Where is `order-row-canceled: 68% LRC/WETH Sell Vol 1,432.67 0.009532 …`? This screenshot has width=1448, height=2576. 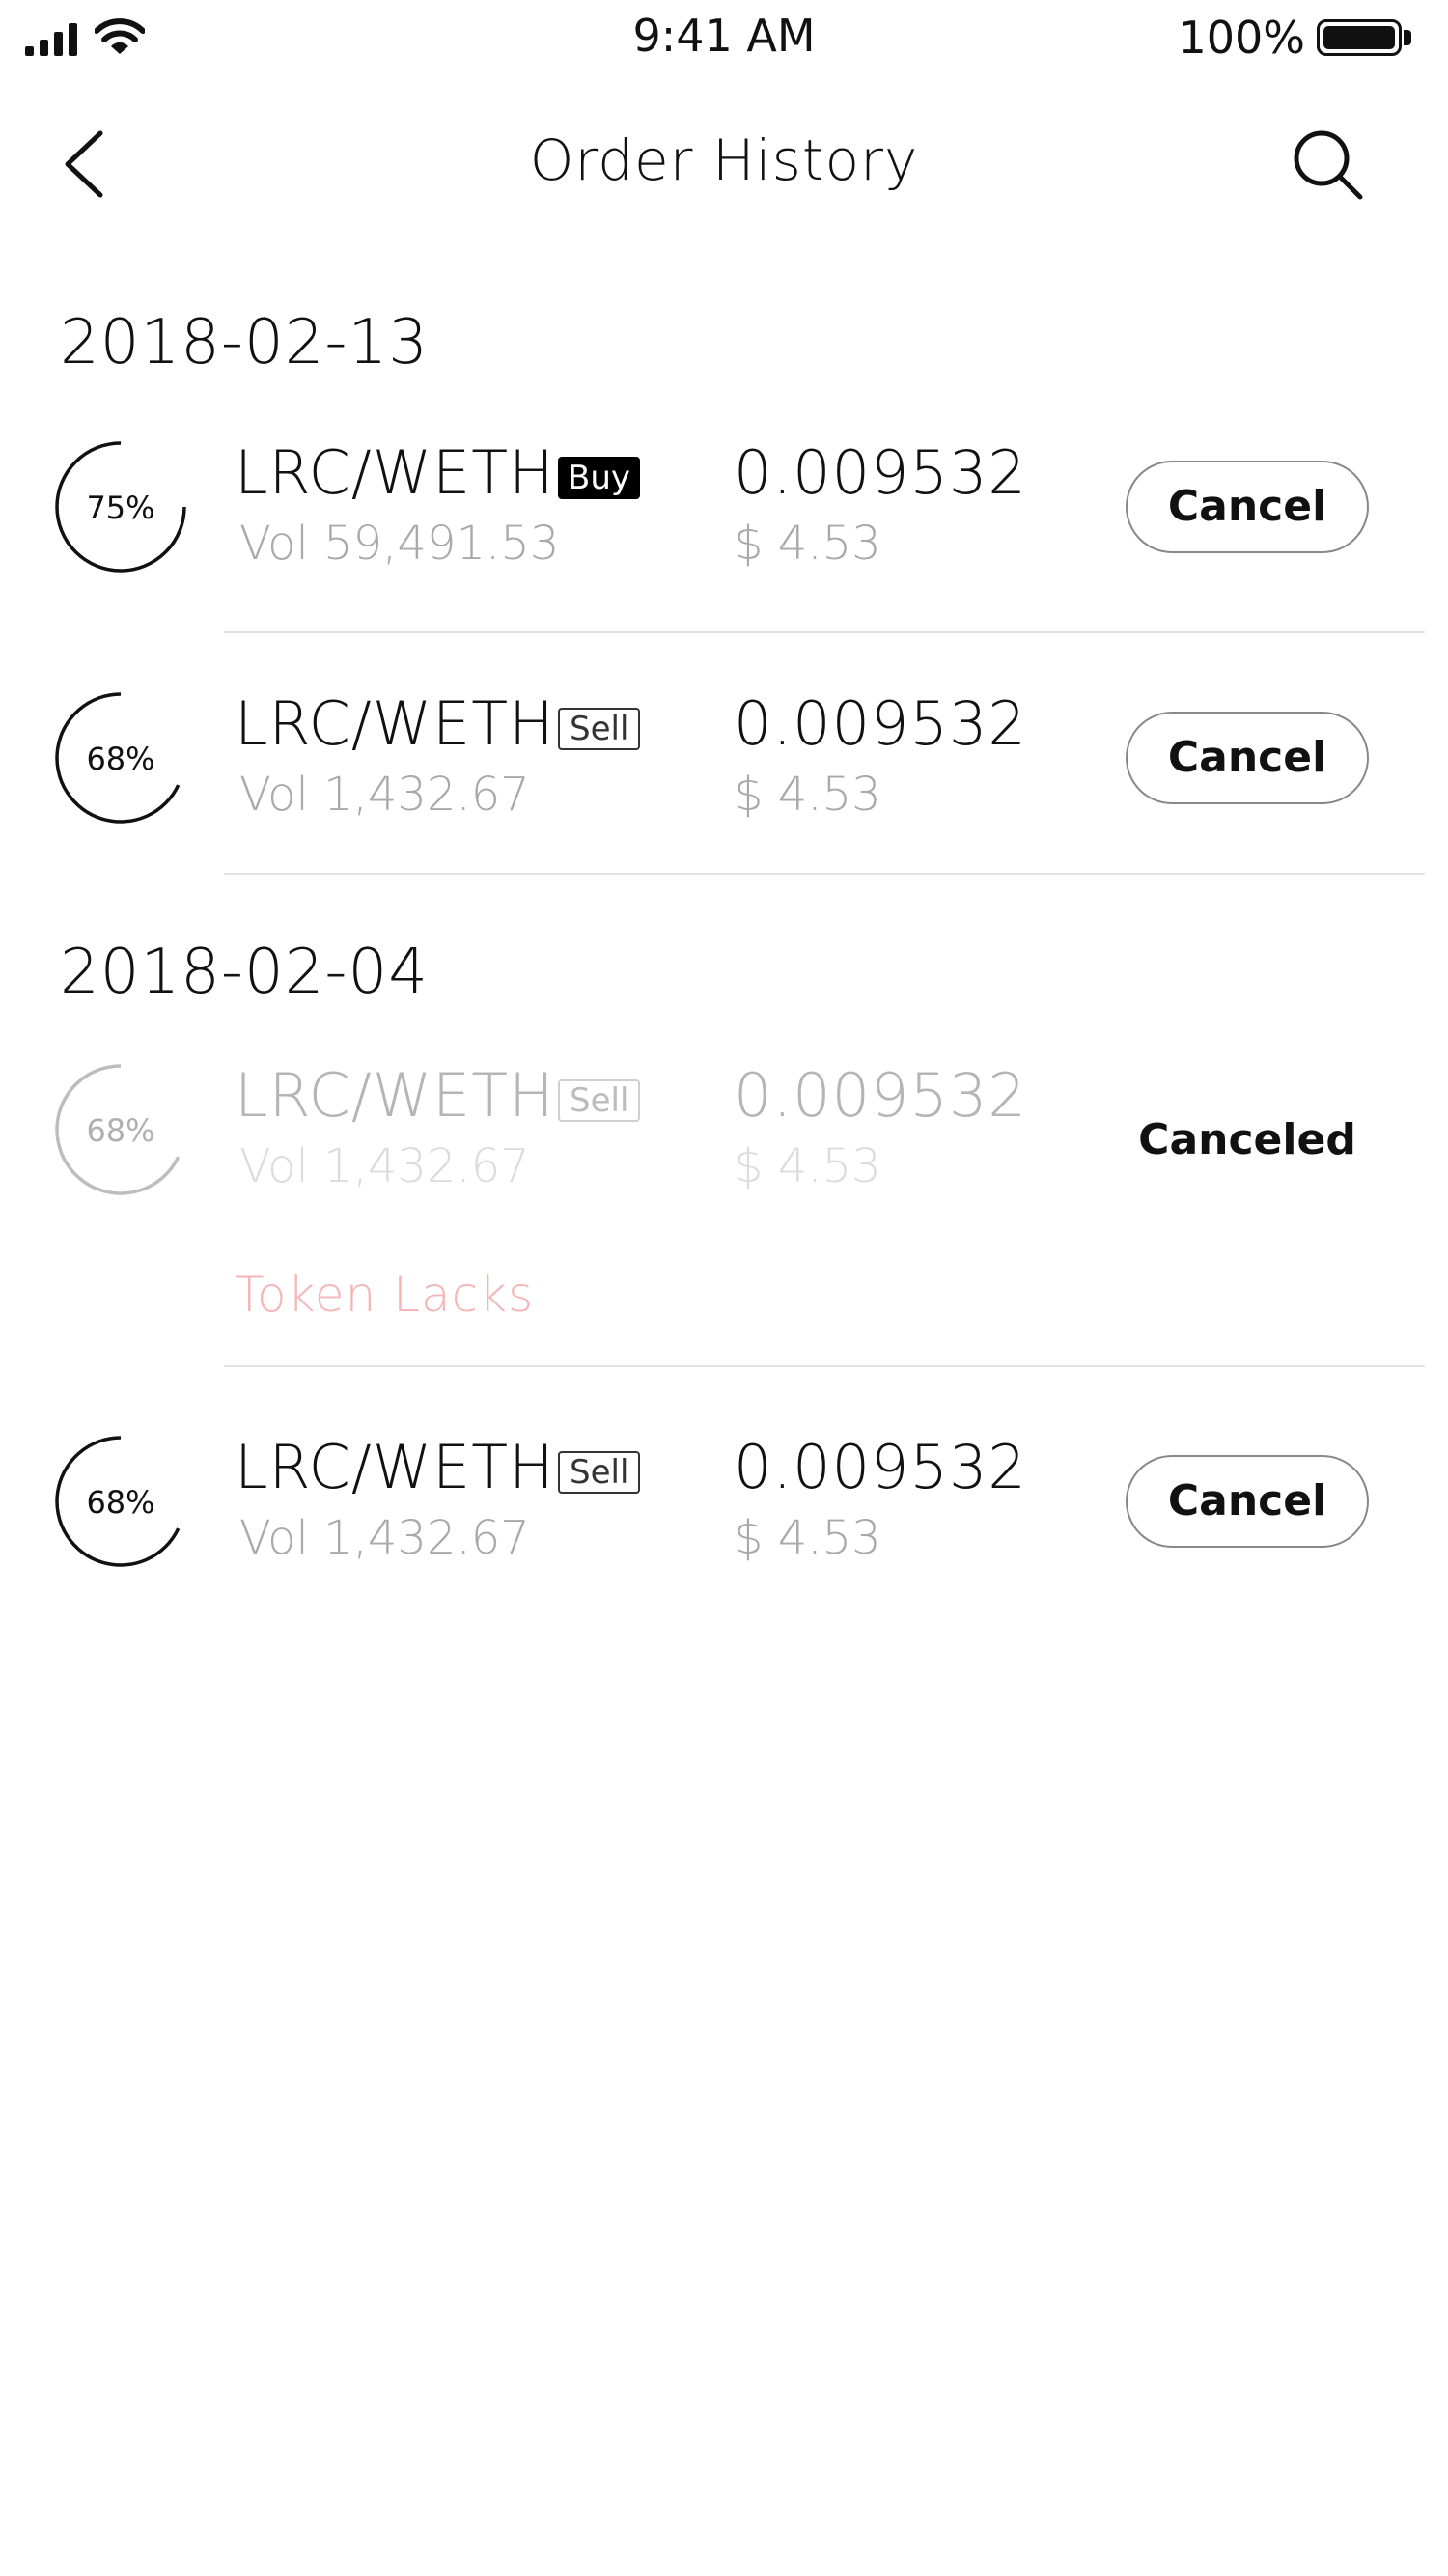
order-row-canceled: 68% LRC/WETH Sell Vol 1,432.67 0.009532 … is located at coordinates (724, 1221).